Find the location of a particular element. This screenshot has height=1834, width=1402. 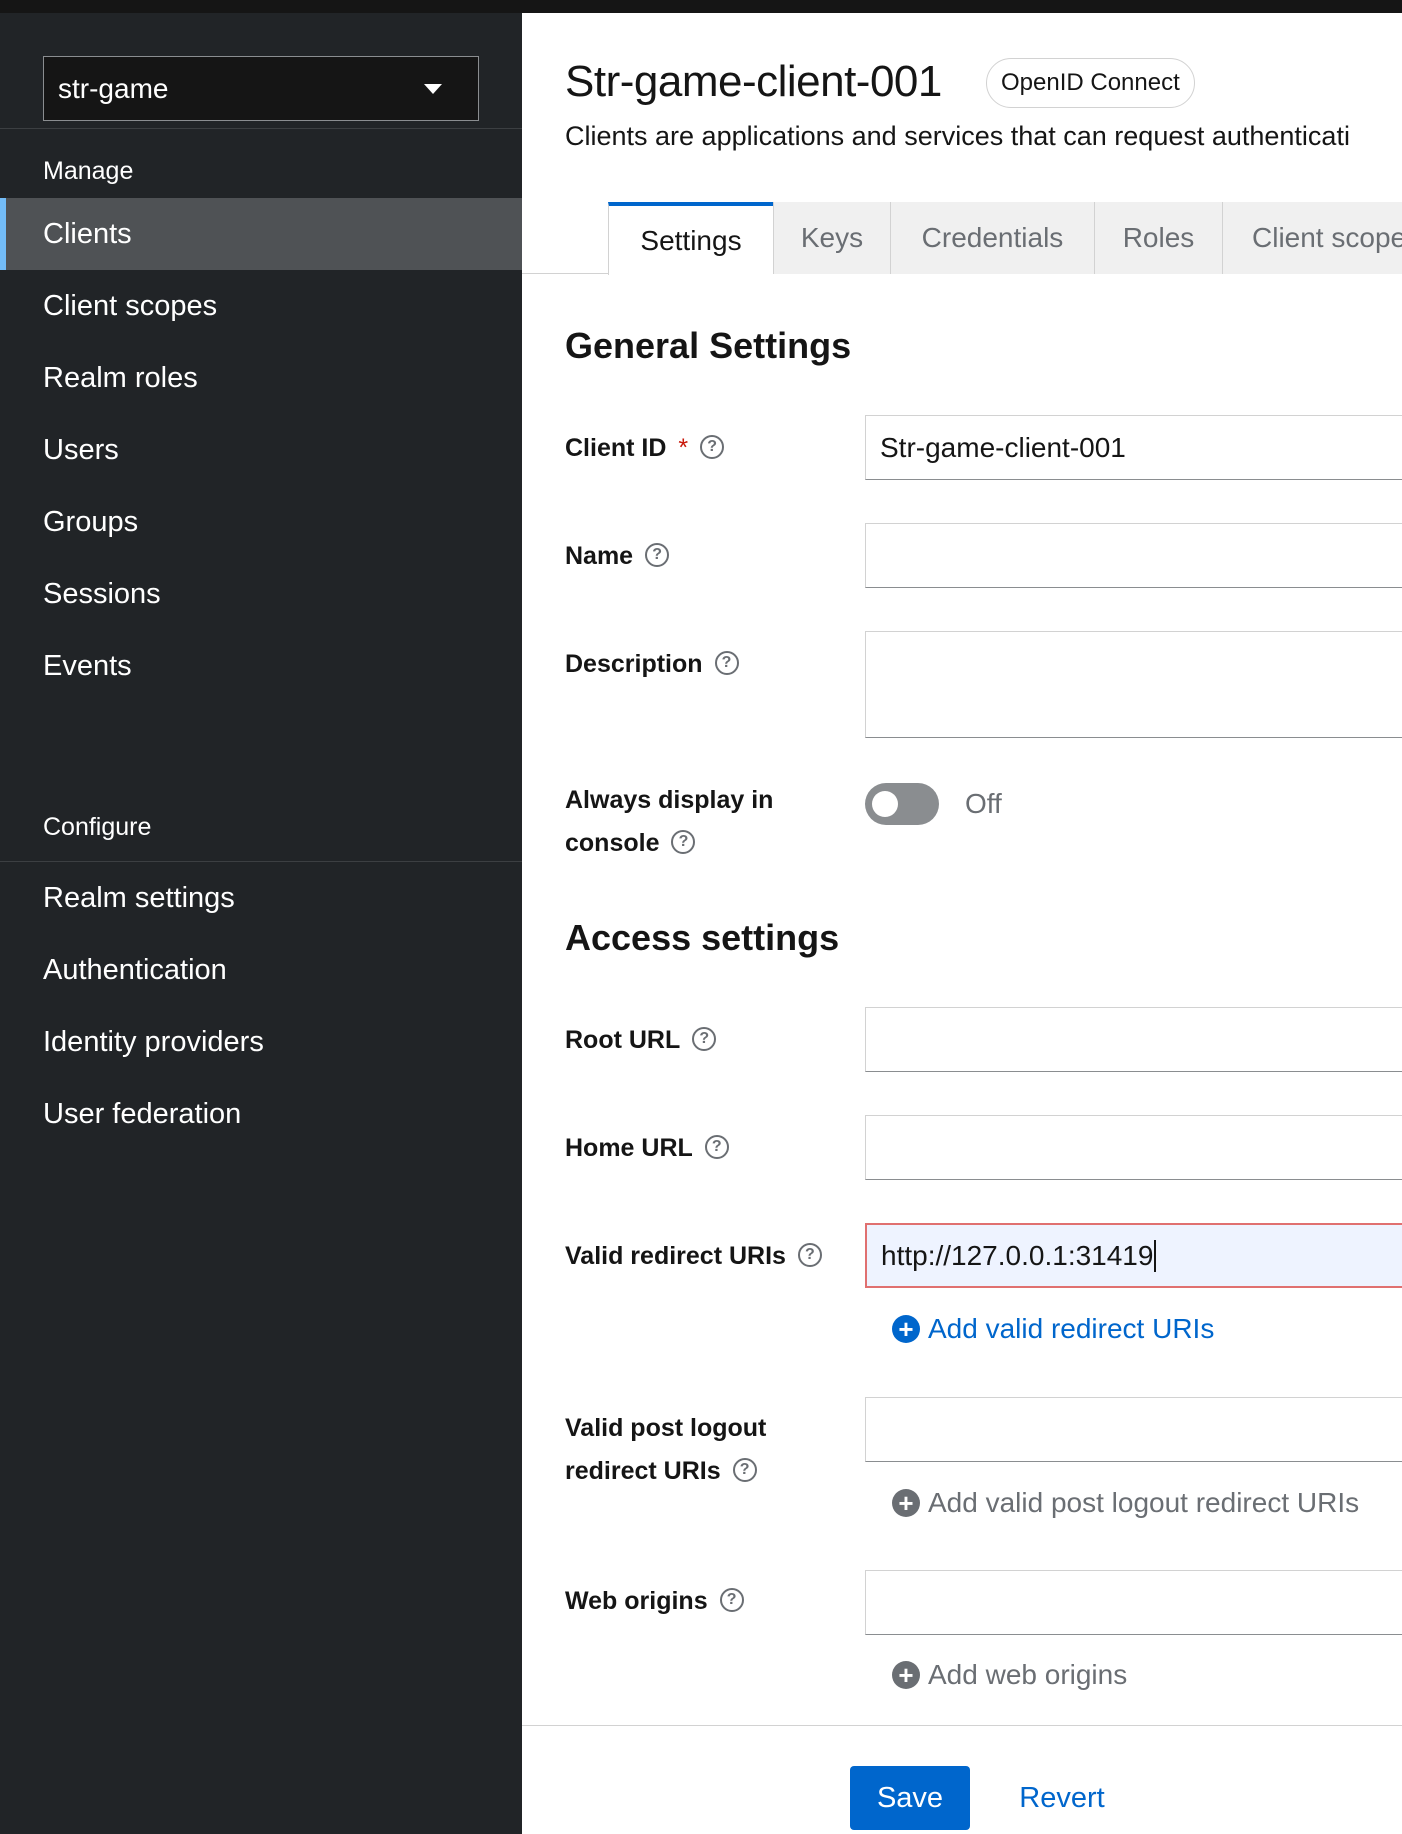

masthead-strip is located at coordinates (701, 6).